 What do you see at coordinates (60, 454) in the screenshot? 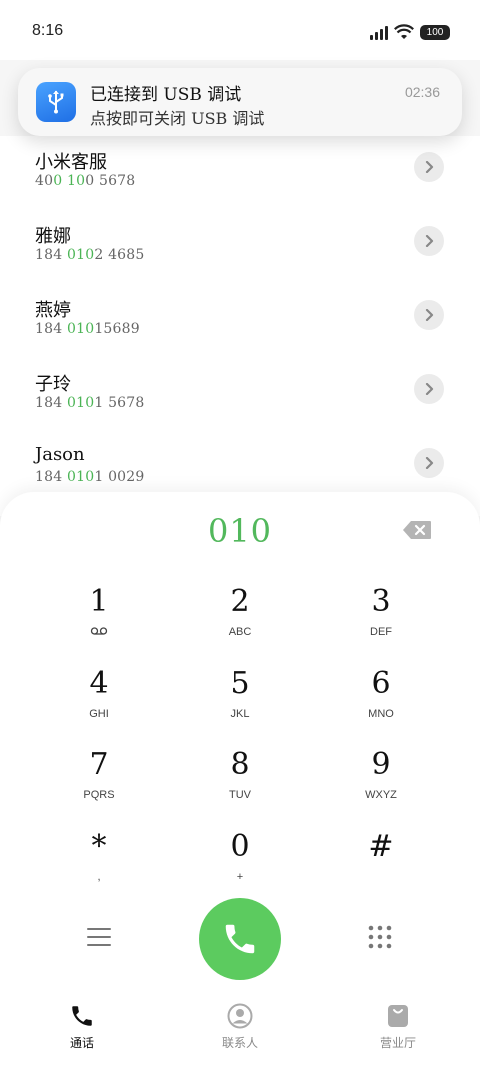
I see `contact-name: Jason` at bounding box center [60, 454].